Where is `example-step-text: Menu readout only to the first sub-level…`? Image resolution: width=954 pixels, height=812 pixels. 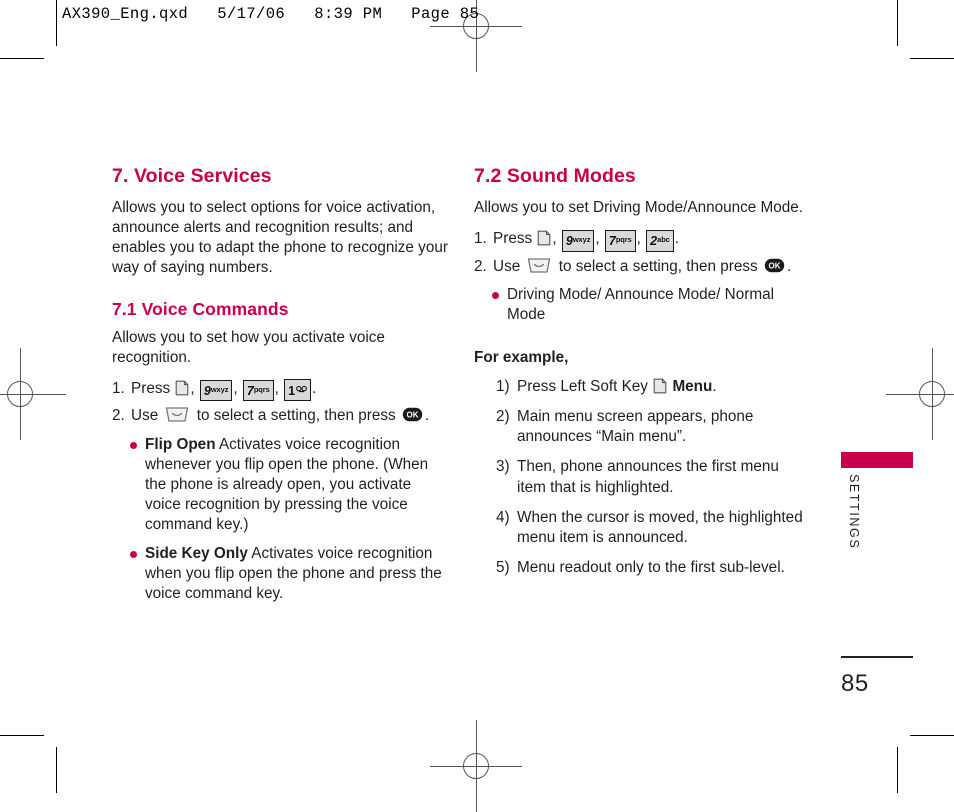 example-step-text: Menu readout only to the first sub-level… is located at coordinates (651, 567).